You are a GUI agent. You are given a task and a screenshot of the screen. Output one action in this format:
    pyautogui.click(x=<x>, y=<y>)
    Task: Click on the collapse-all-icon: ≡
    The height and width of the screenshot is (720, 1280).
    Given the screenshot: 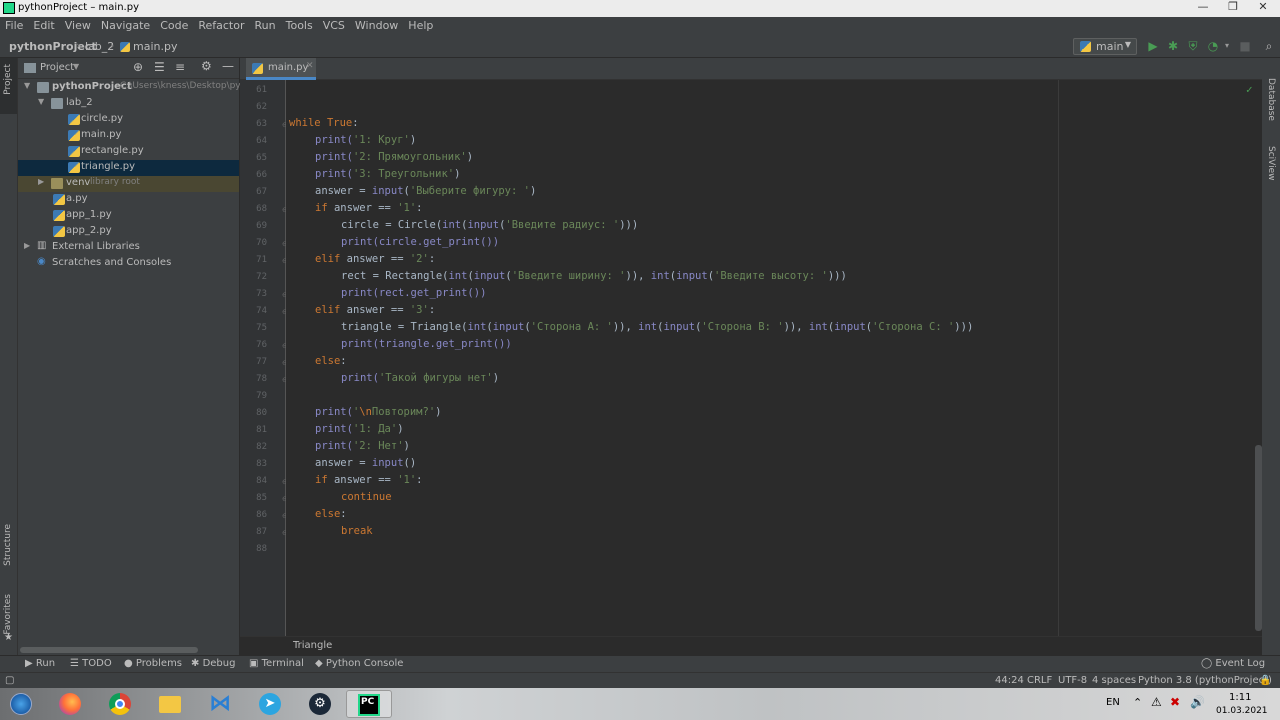 What is the action you would take?
    pyautogui.click(x=180, y=67)
    